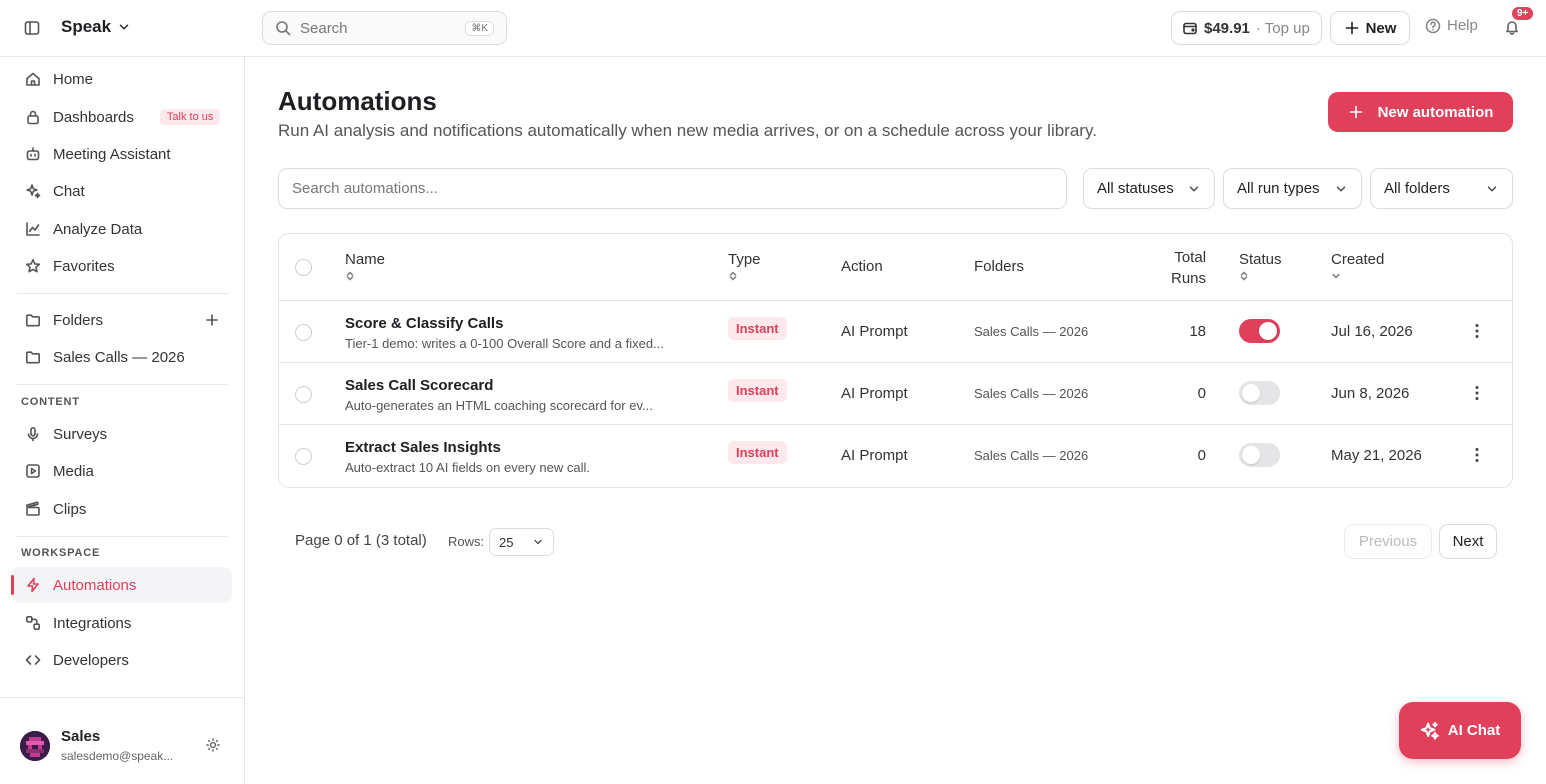  I want to click on run-type-filter-select: All run types, so click(1292, 188).